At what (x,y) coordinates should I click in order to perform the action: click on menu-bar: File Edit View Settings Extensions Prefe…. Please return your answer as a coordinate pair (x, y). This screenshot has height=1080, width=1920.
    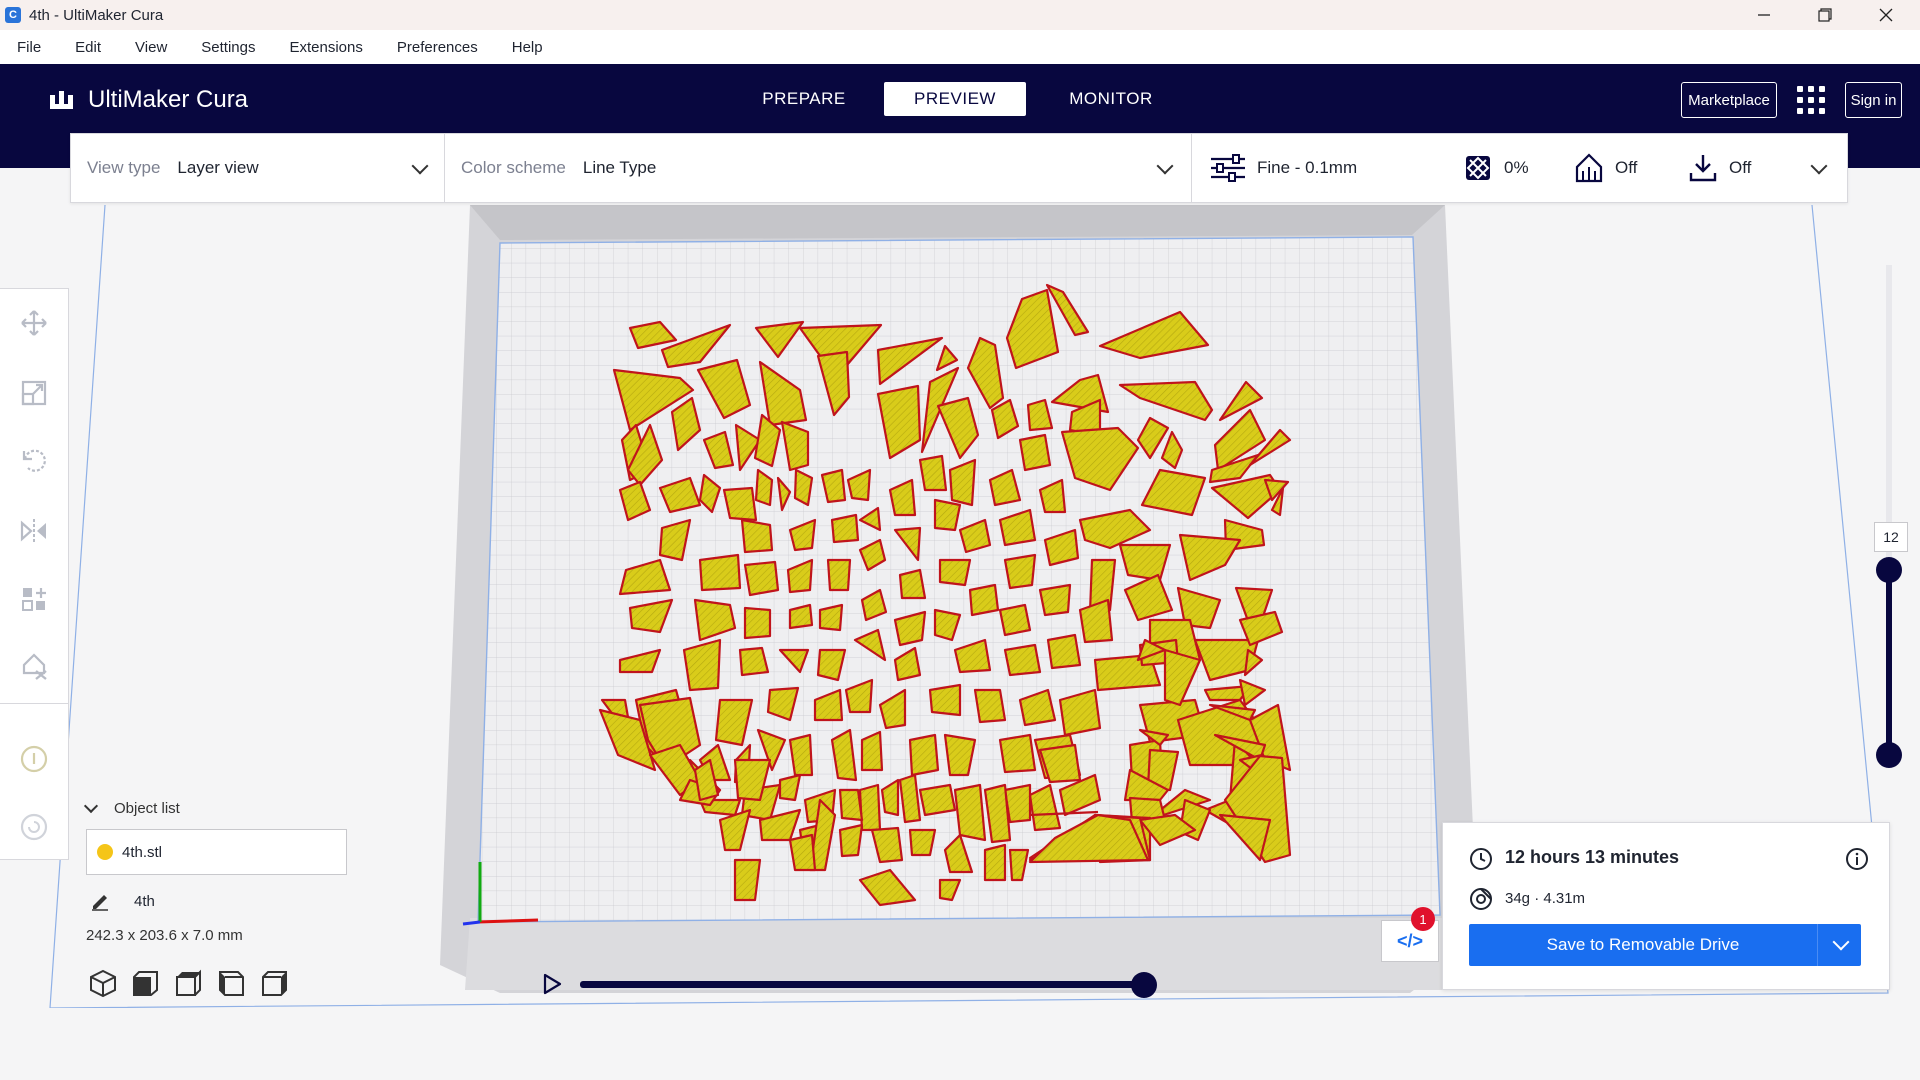
    Looking at the image, I should click on (960, 47).